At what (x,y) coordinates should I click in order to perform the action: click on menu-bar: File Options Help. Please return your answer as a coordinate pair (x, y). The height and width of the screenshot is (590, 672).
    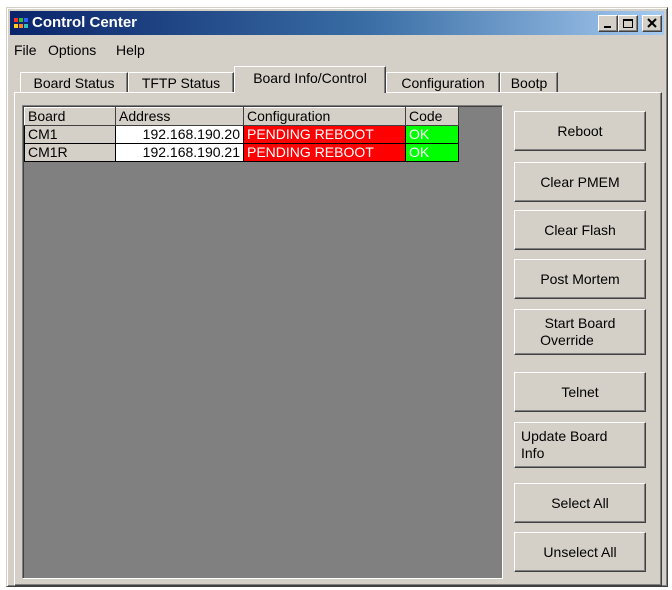
    Looking at the image, I should click on (337, 49).